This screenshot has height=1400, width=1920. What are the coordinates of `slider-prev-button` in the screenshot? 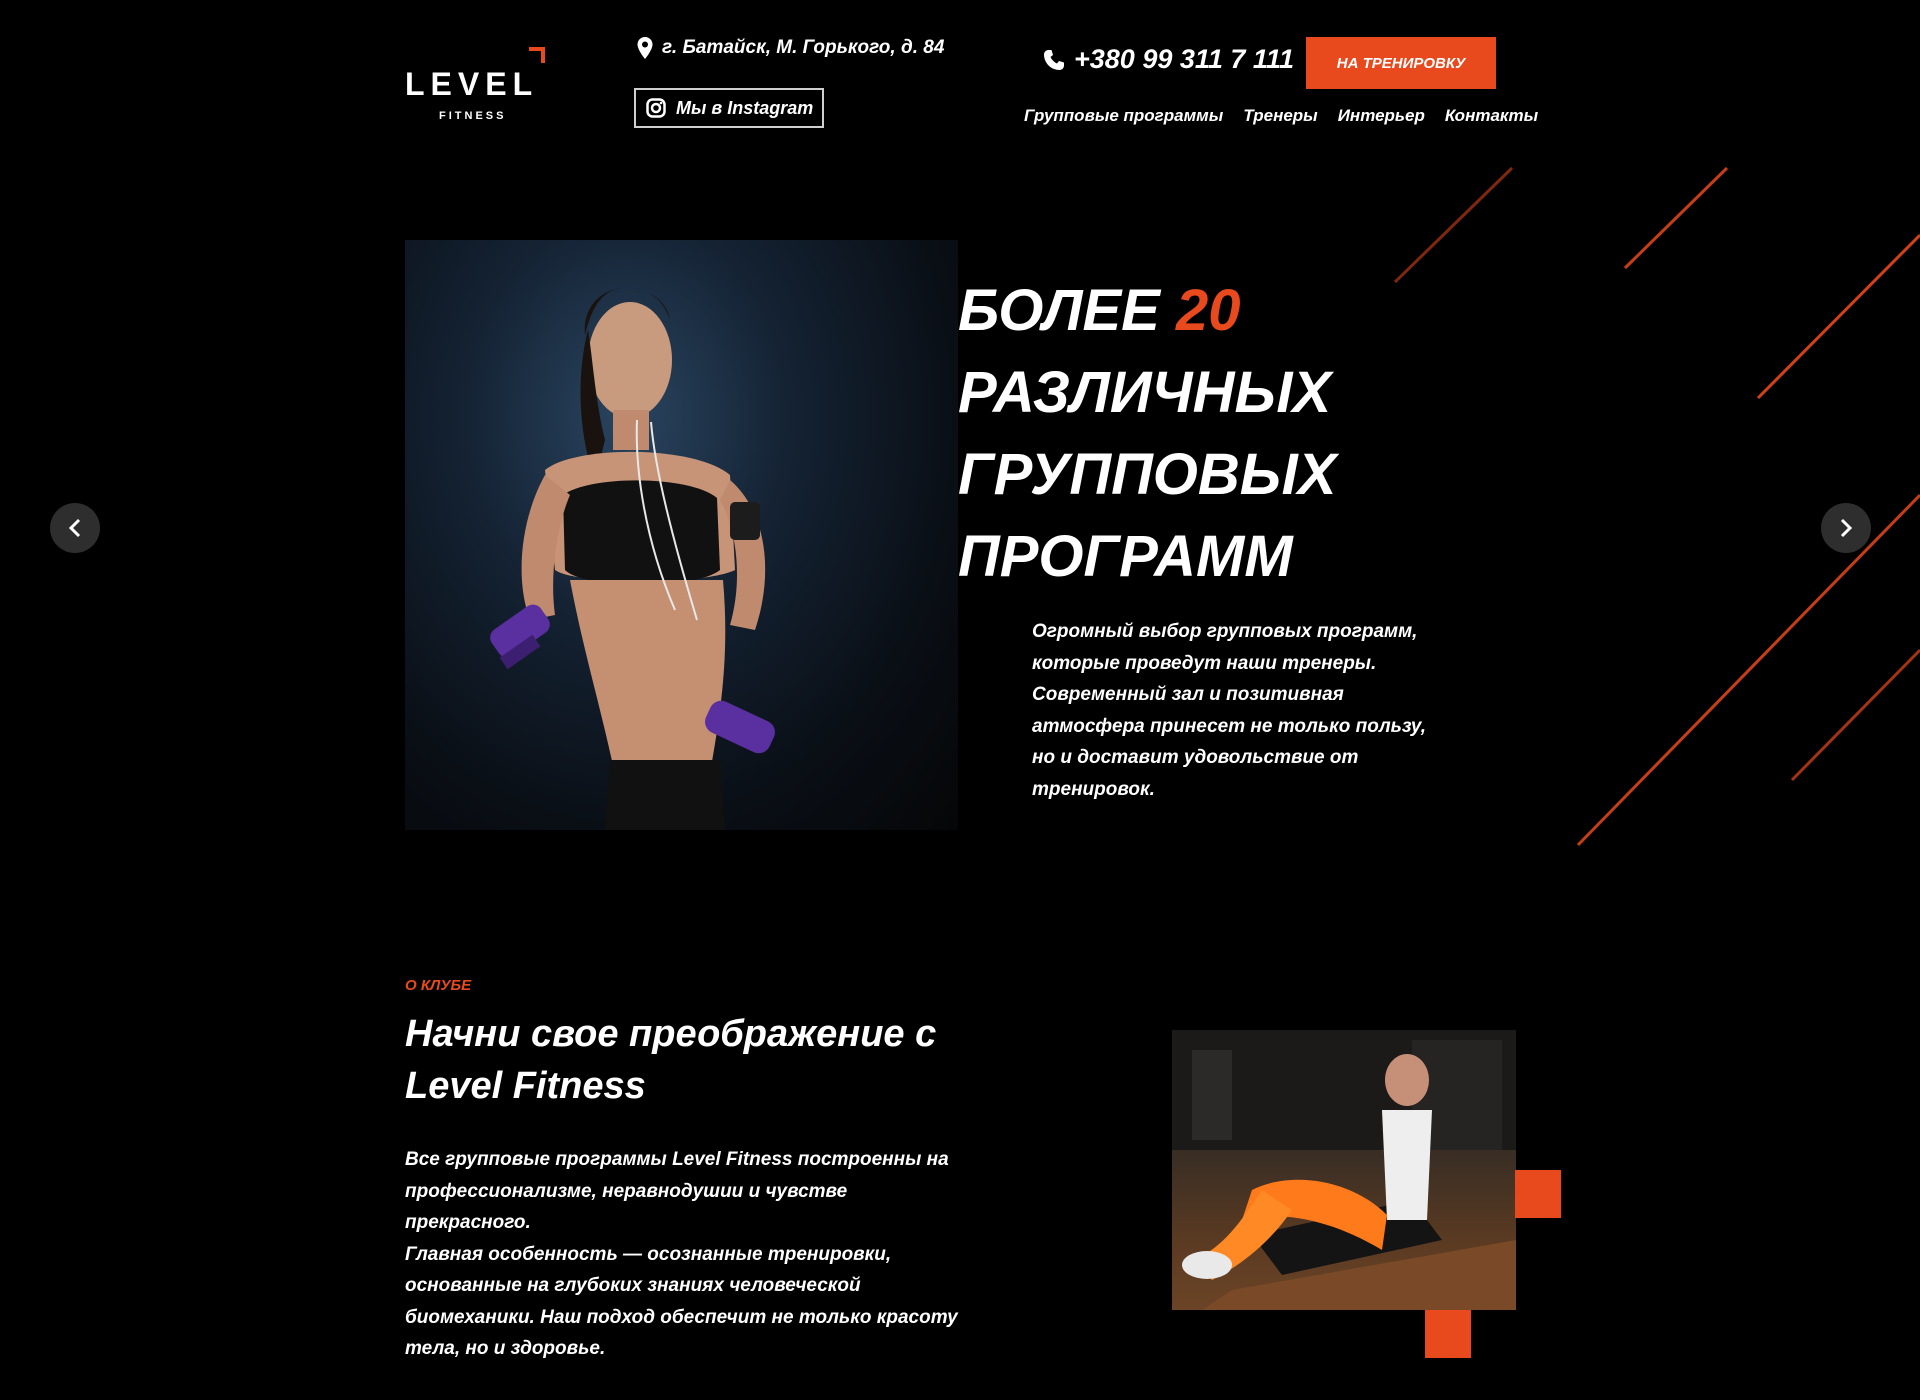 It's located at (75, 528).